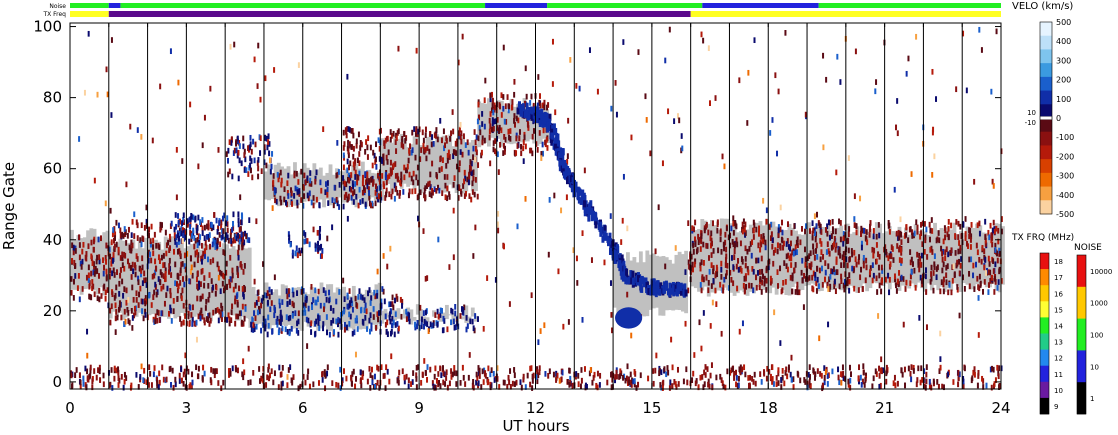 The image size is (1118, 435). I want to click on txfreq-colorbar-tick: 13, so click(1058, 343).